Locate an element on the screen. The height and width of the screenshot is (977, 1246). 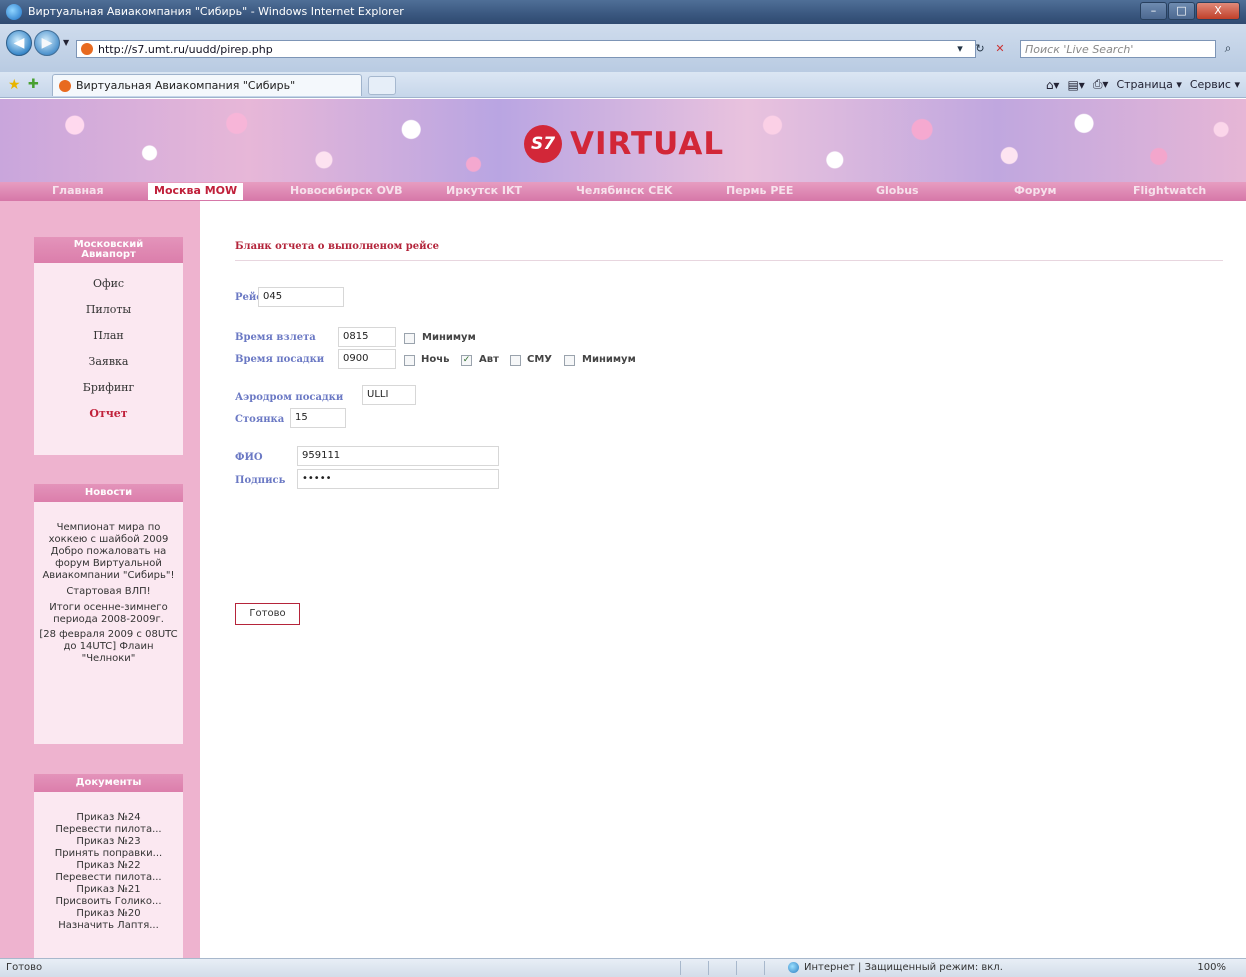
document-title: Приказ №23 is located at coordinates (108, 841).